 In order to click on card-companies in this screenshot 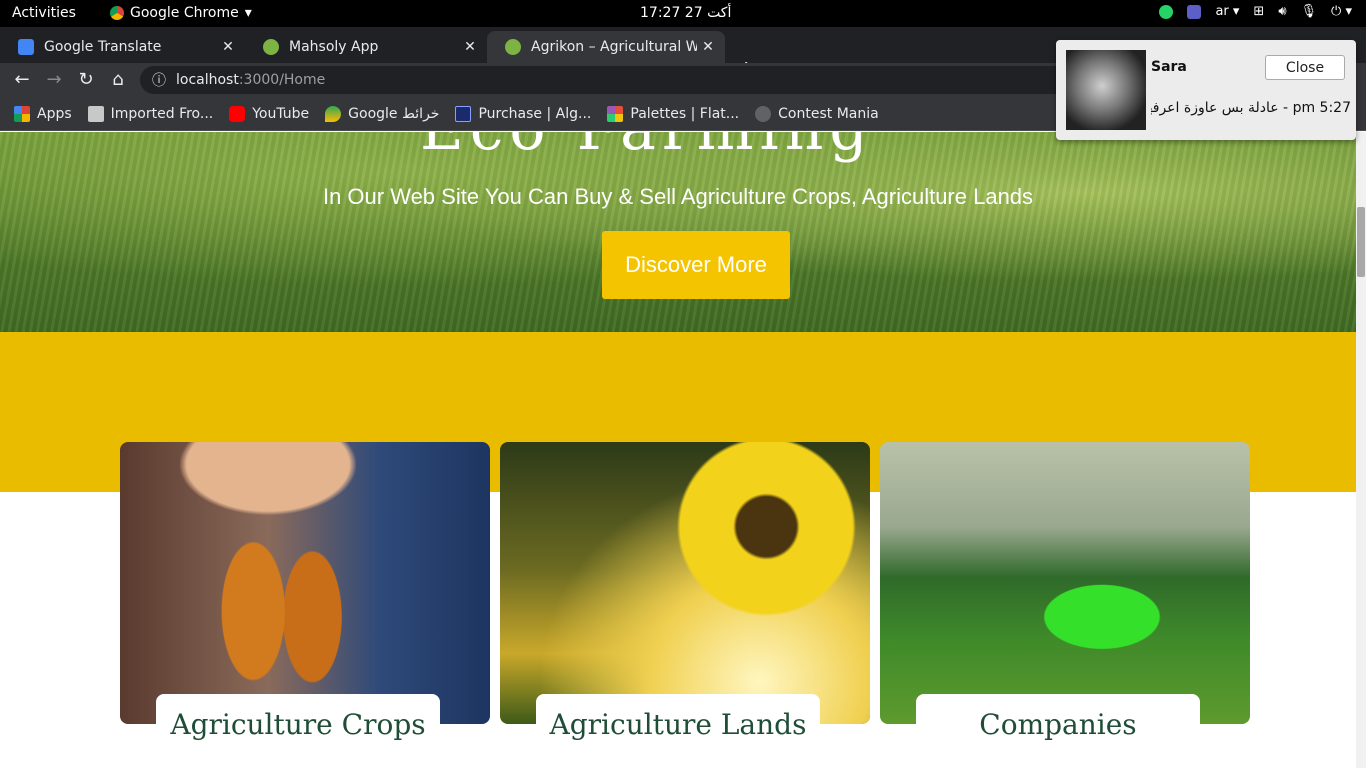, I will do `click(1065, 583)`.